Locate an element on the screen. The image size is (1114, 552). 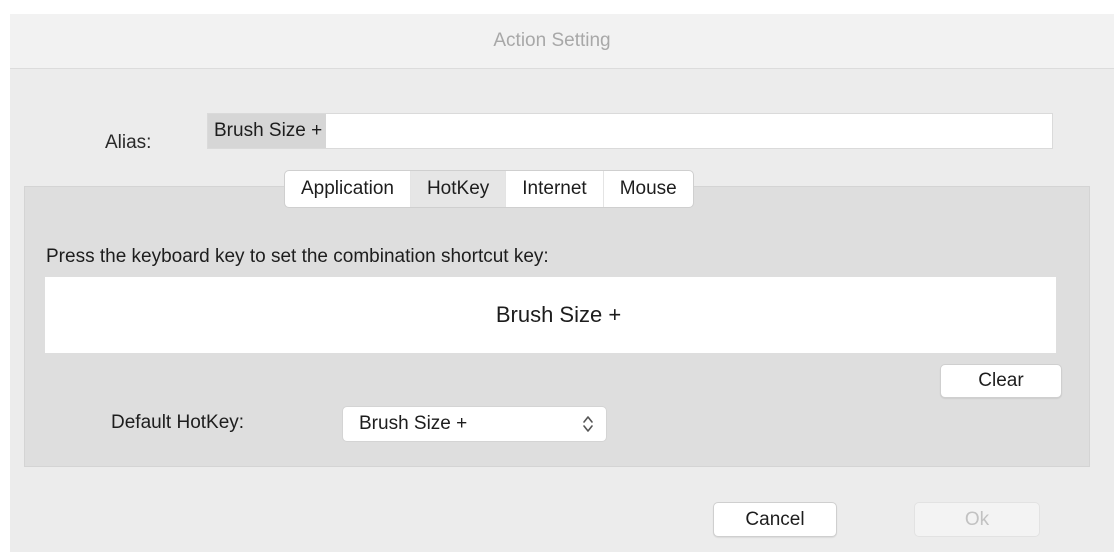
title-bar: Action Setting is located at coordinates (562, 41).